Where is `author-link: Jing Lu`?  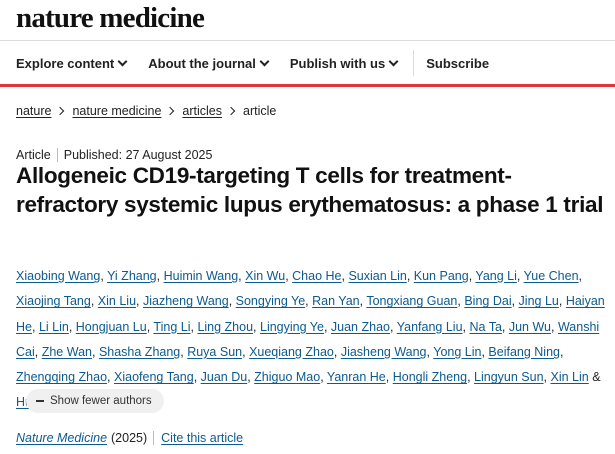 author-link: Jing Lu is located at coordinates (539, 301).